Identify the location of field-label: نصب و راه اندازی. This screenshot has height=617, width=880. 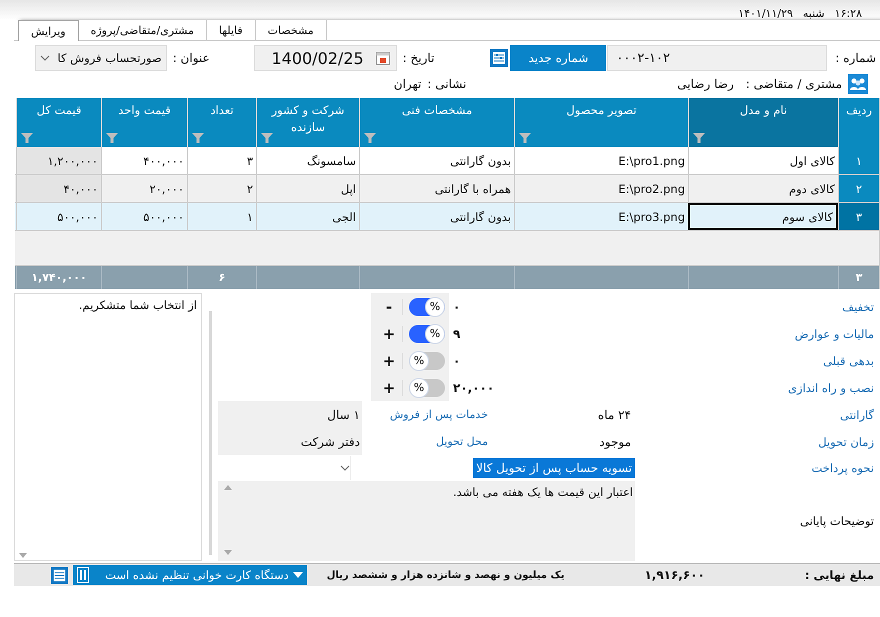
(831, 388).